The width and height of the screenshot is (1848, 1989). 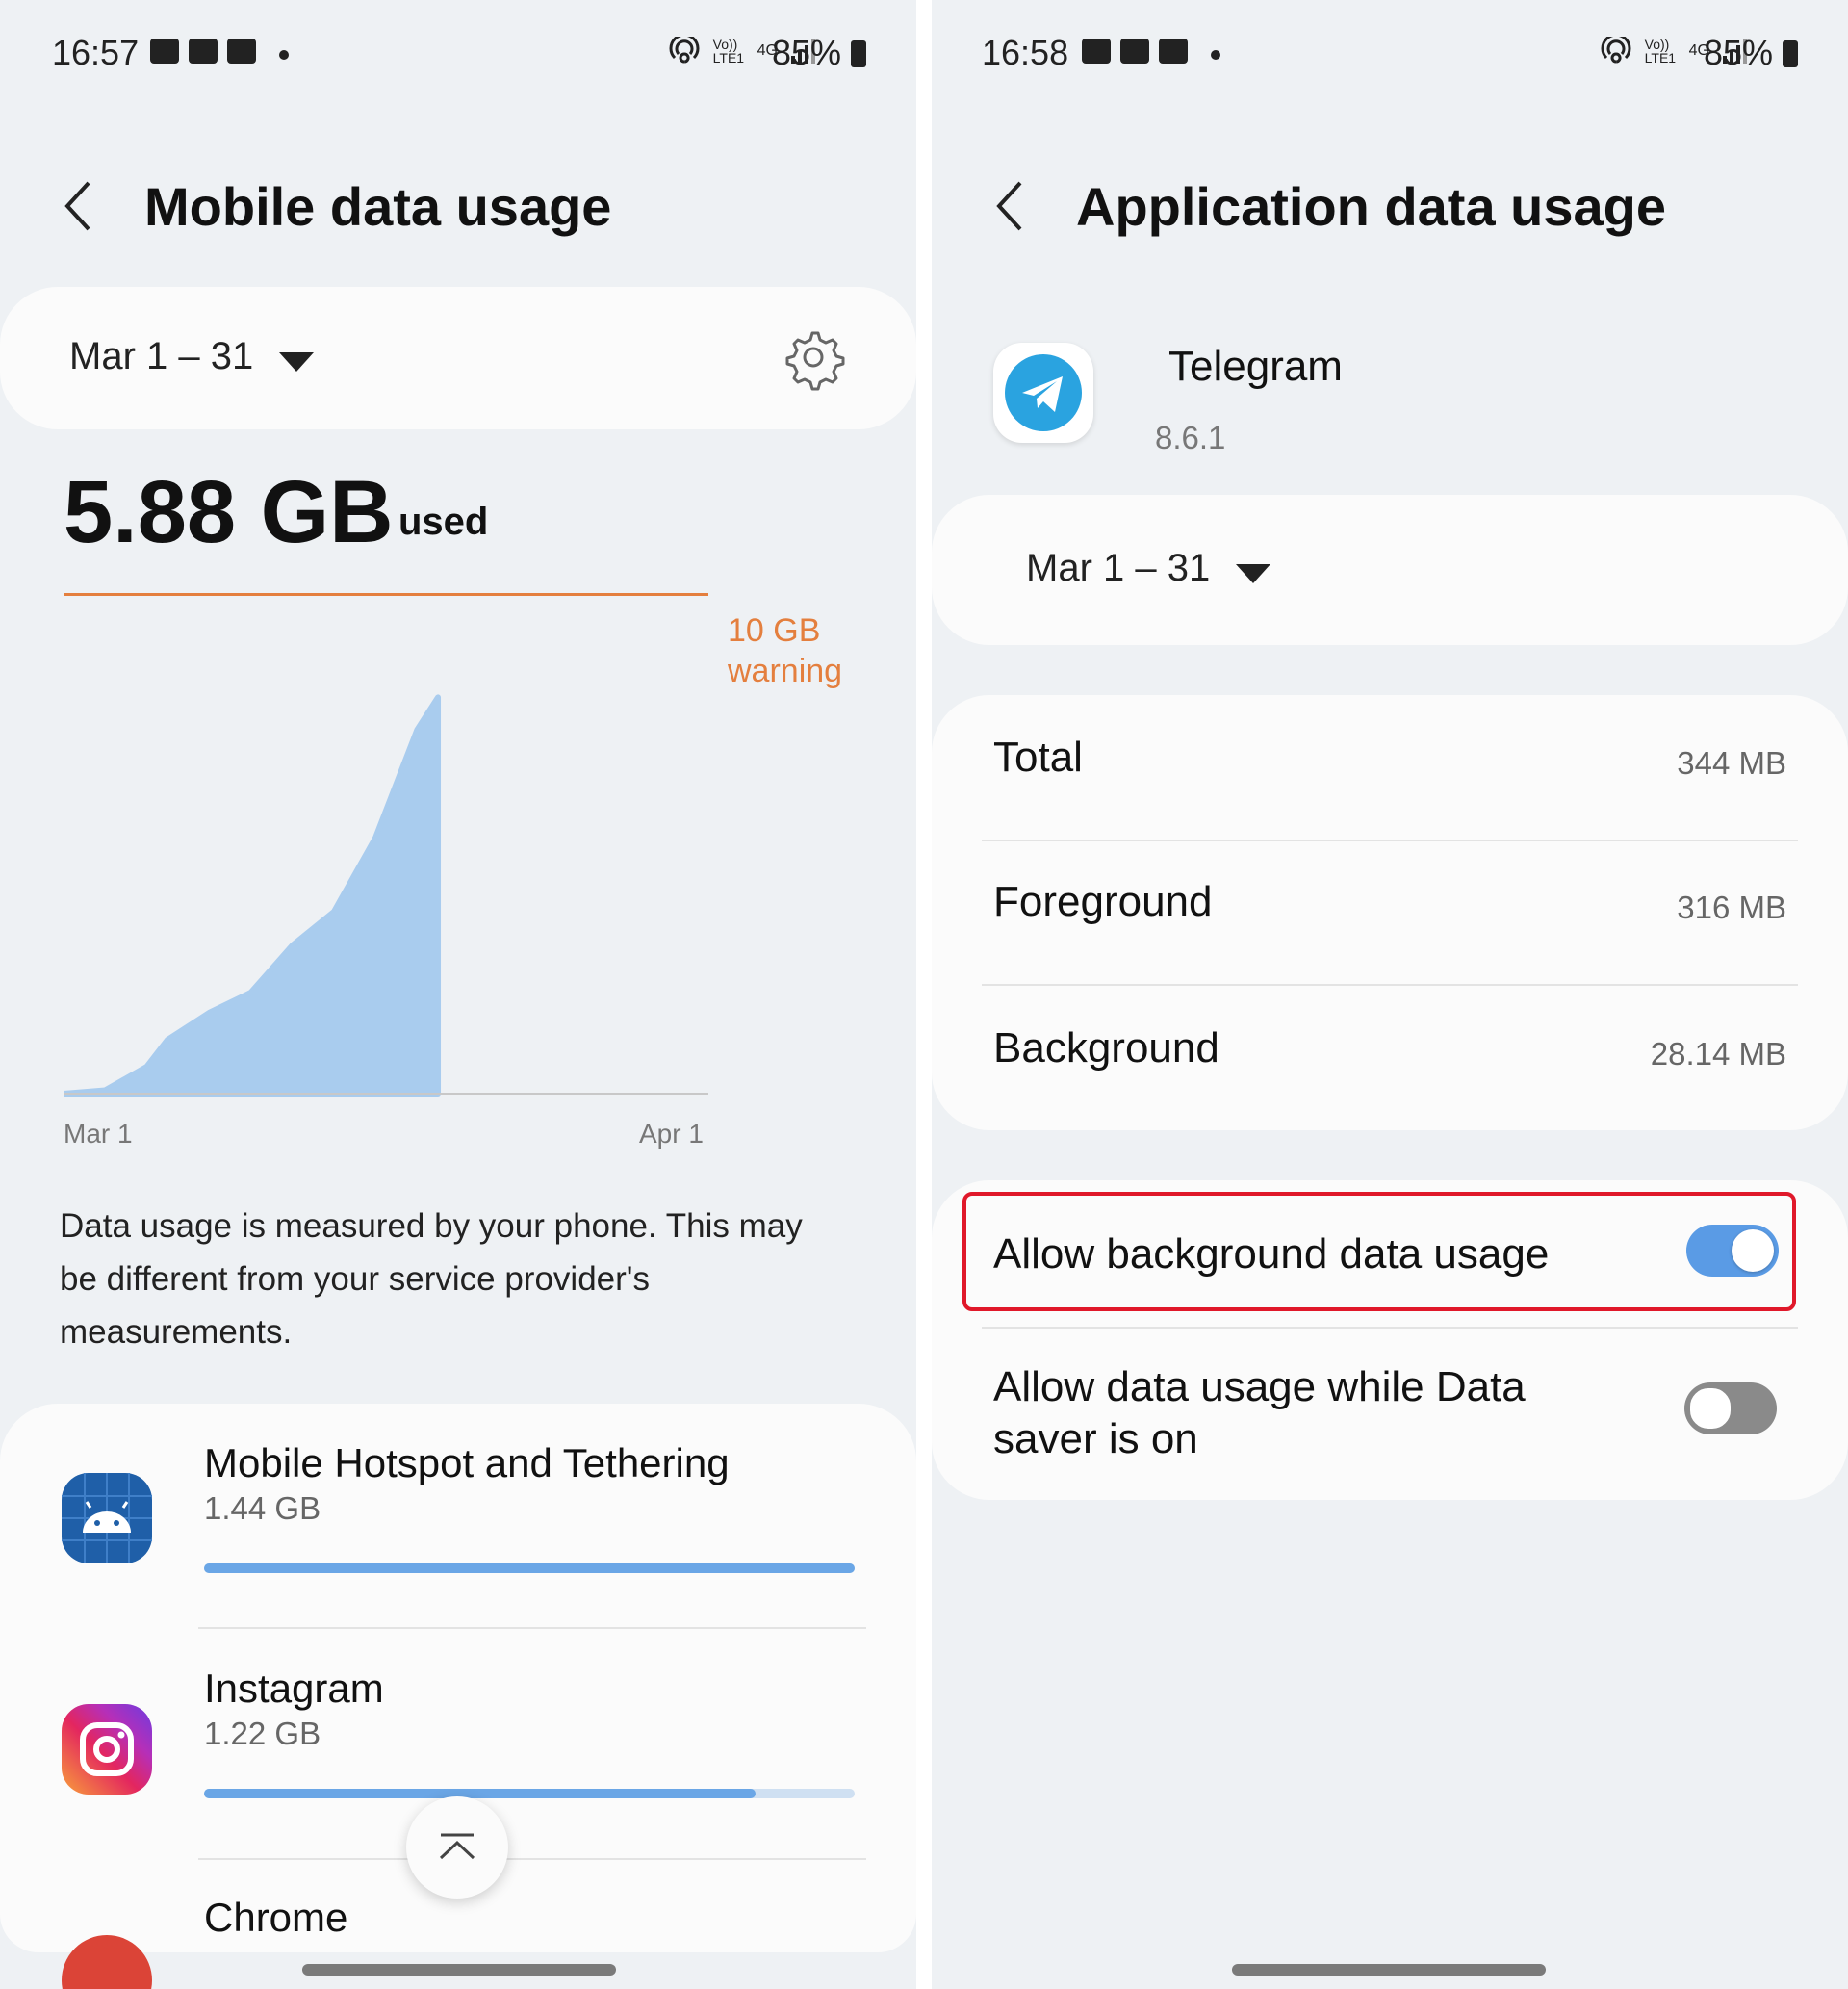 I want to click on x-axis-end-label: Apr 1, so click(x=671, y=1134).